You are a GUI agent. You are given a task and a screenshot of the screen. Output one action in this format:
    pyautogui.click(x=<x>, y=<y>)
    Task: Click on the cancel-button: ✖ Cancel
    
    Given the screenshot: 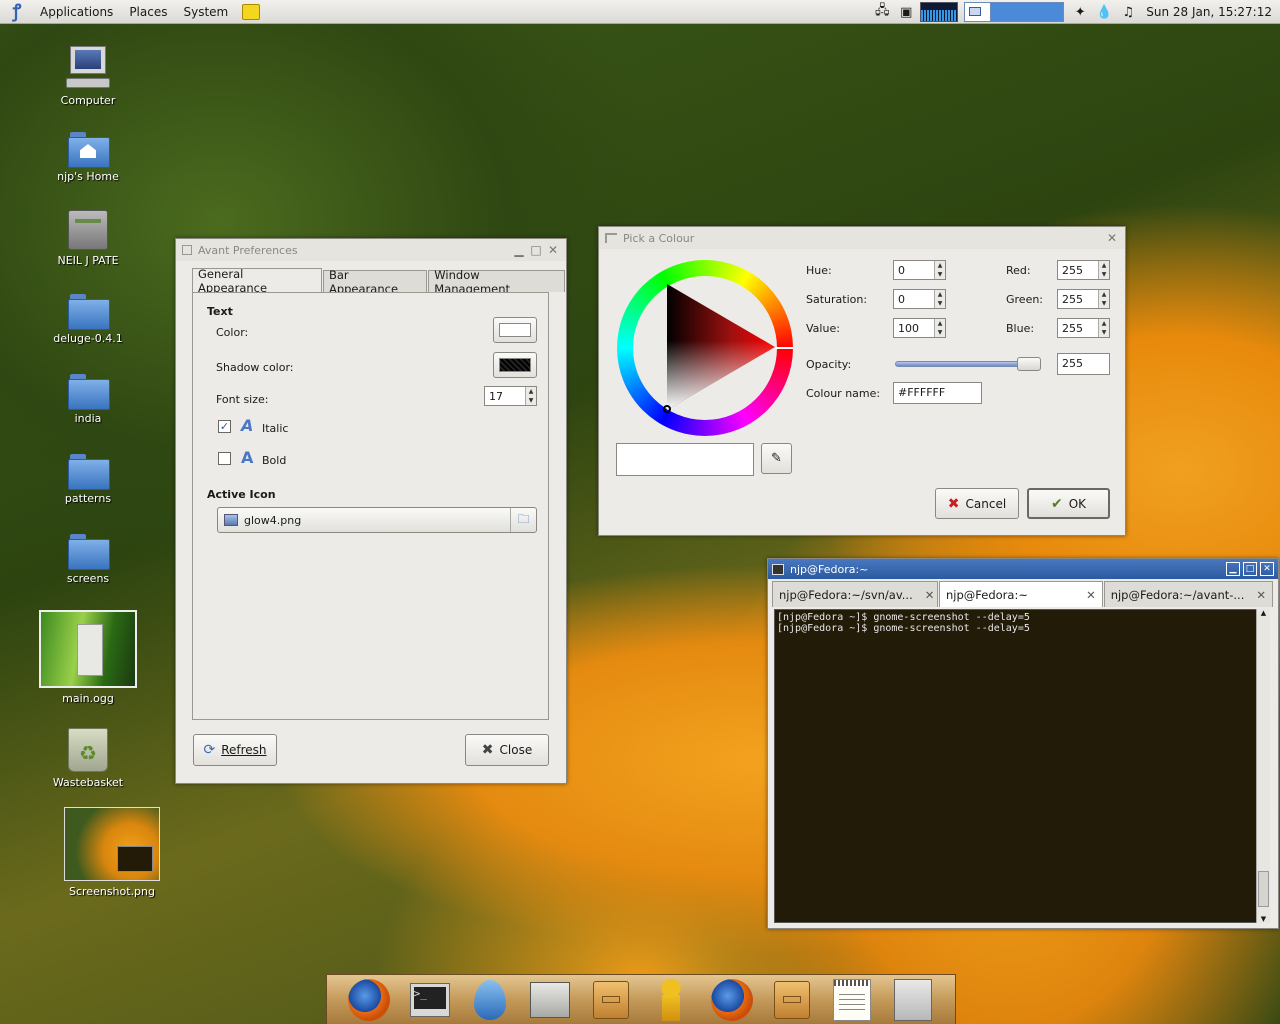 What is the action you would take?
    pyautogui.click(x=977, y=503)
    